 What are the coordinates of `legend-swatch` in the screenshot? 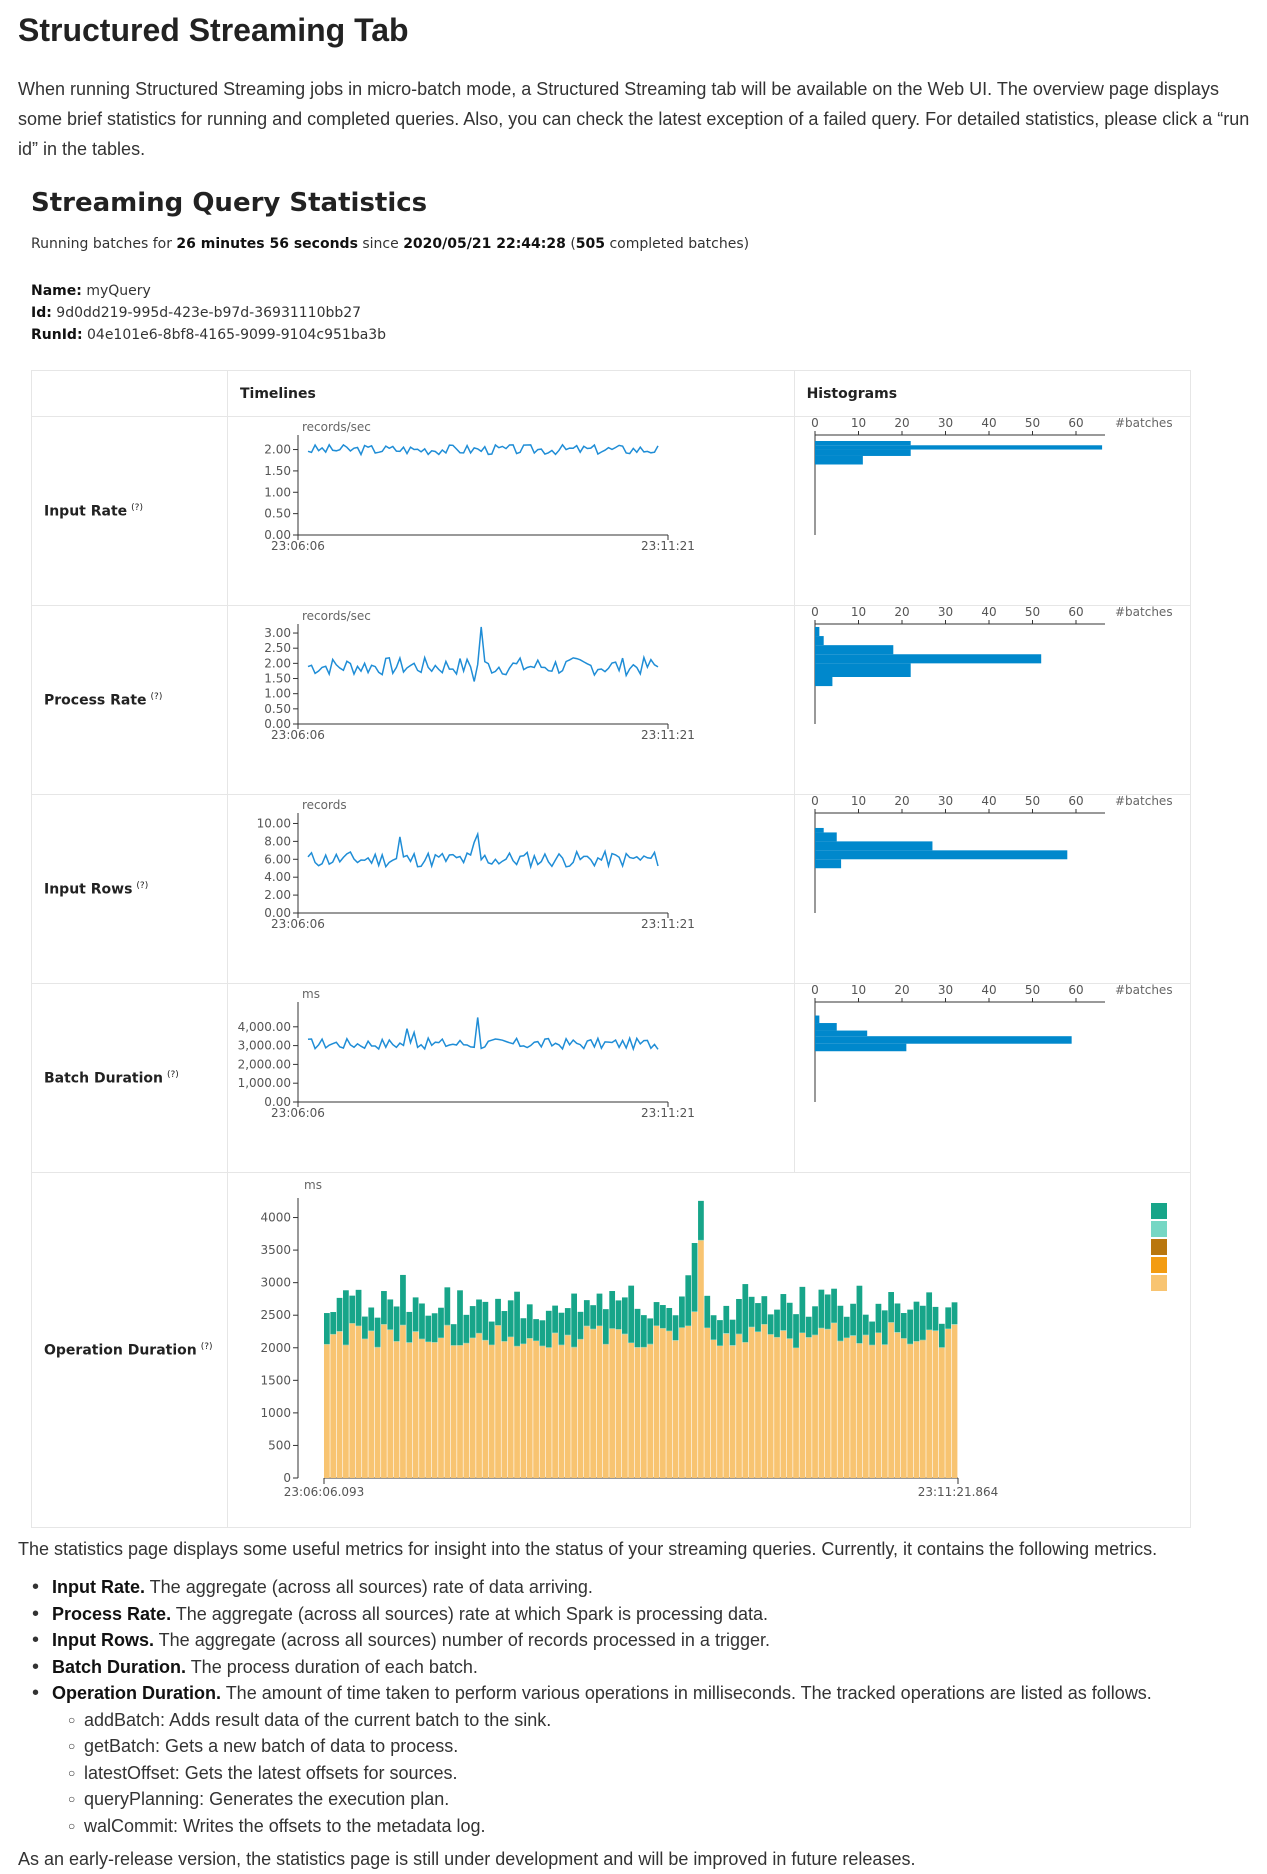 It's located at (1159, 1229).